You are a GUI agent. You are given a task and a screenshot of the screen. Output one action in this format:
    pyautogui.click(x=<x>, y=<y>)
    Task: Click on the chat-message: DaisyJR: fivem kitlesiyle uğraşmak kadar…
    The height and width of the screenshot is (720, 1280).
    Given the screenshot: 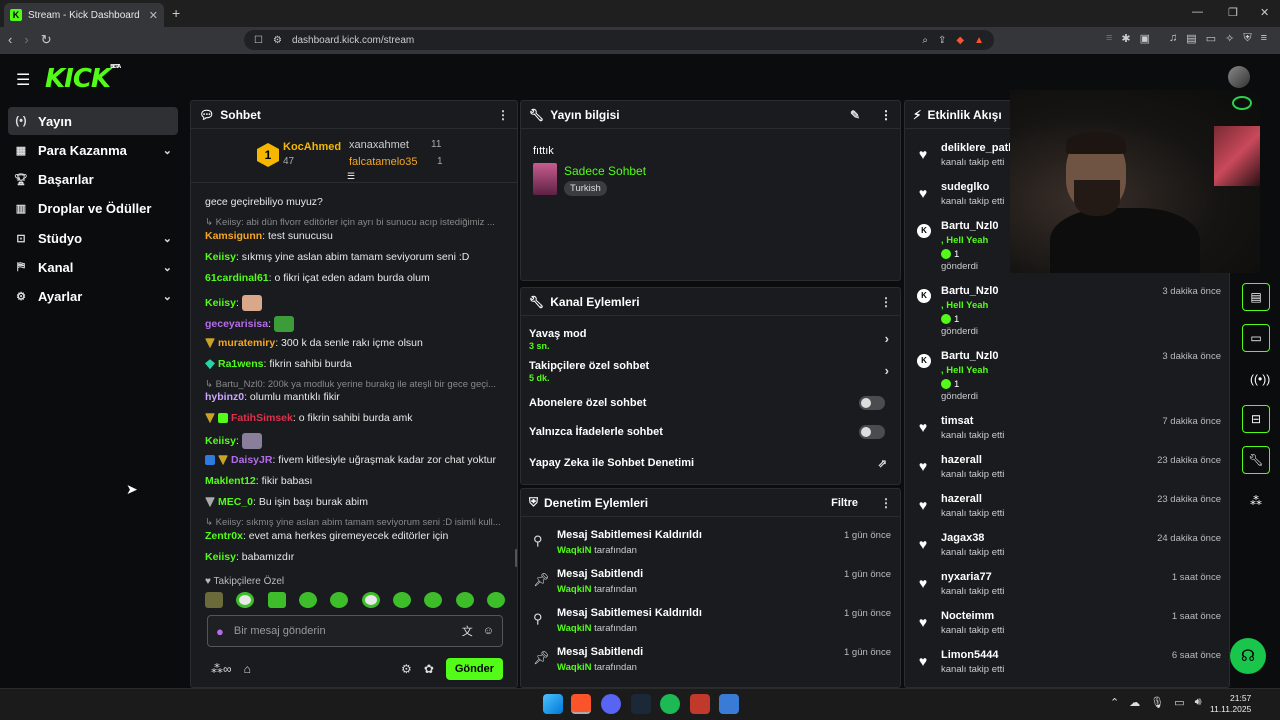 What is the action you would take?
    pyautogui.click(x=355, y=460)
    